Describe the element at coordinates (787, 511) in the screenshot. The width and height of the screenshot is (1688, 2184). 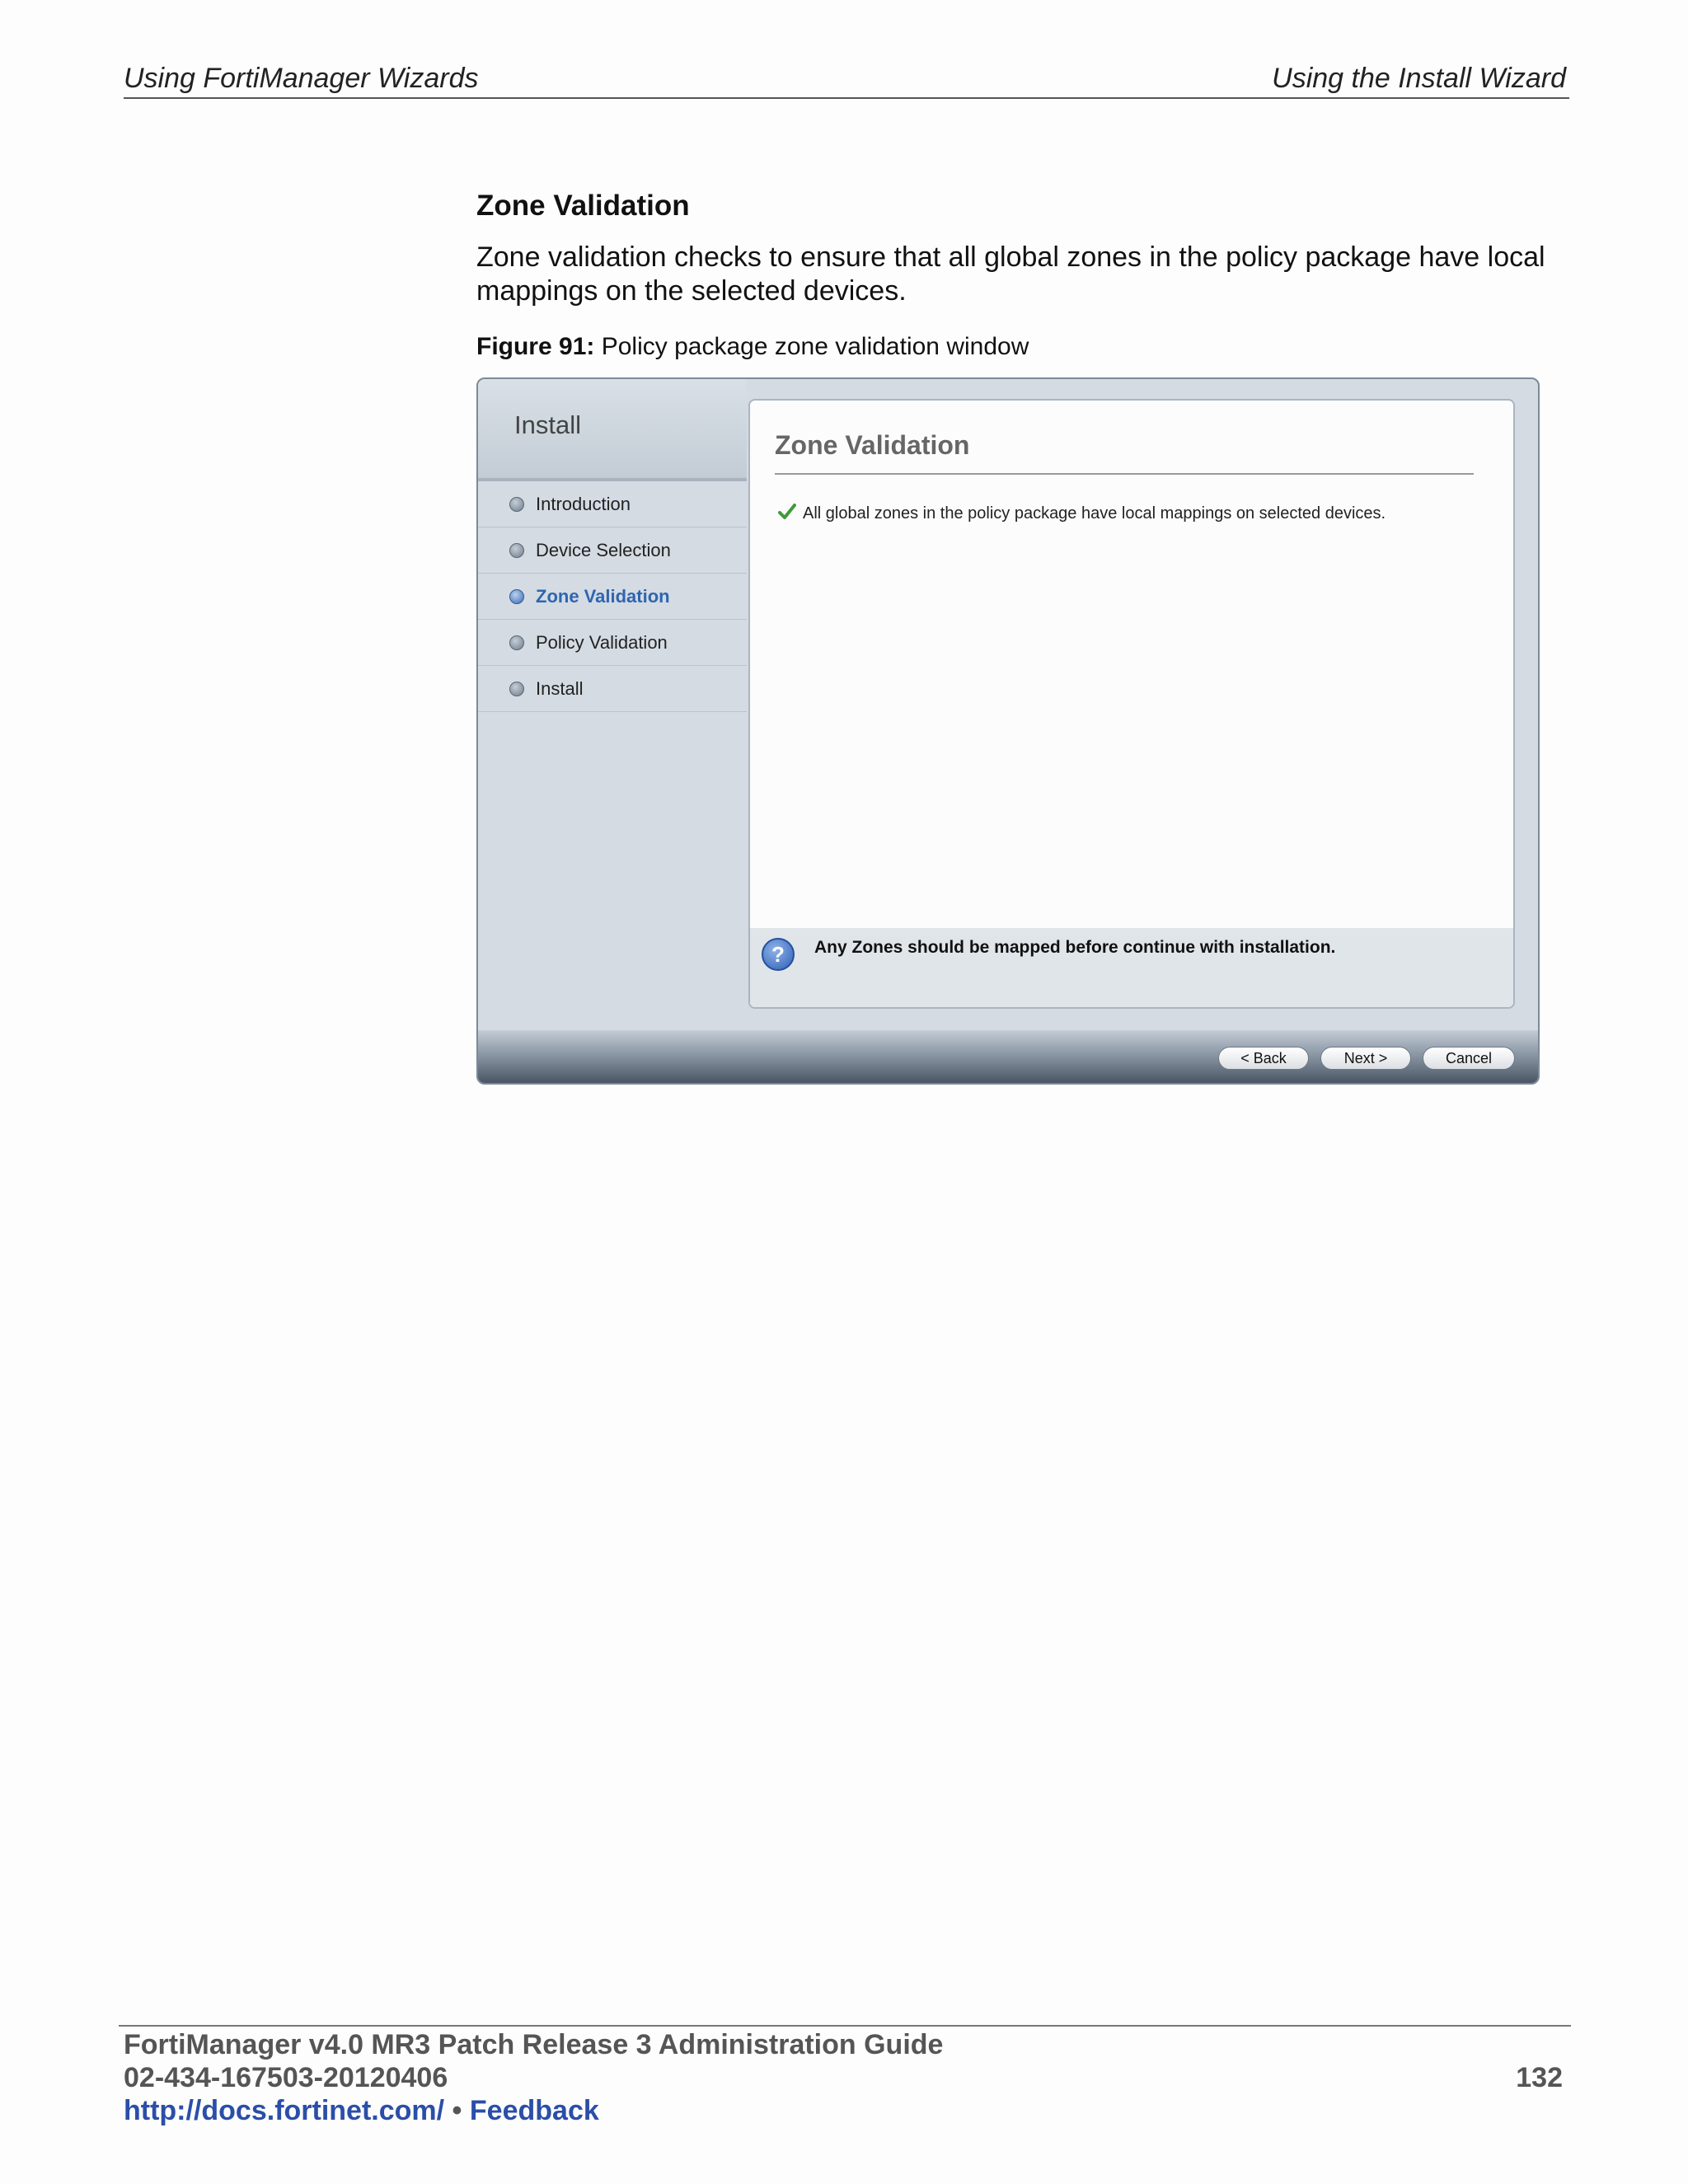
I see `checkmark-icon` at that location.